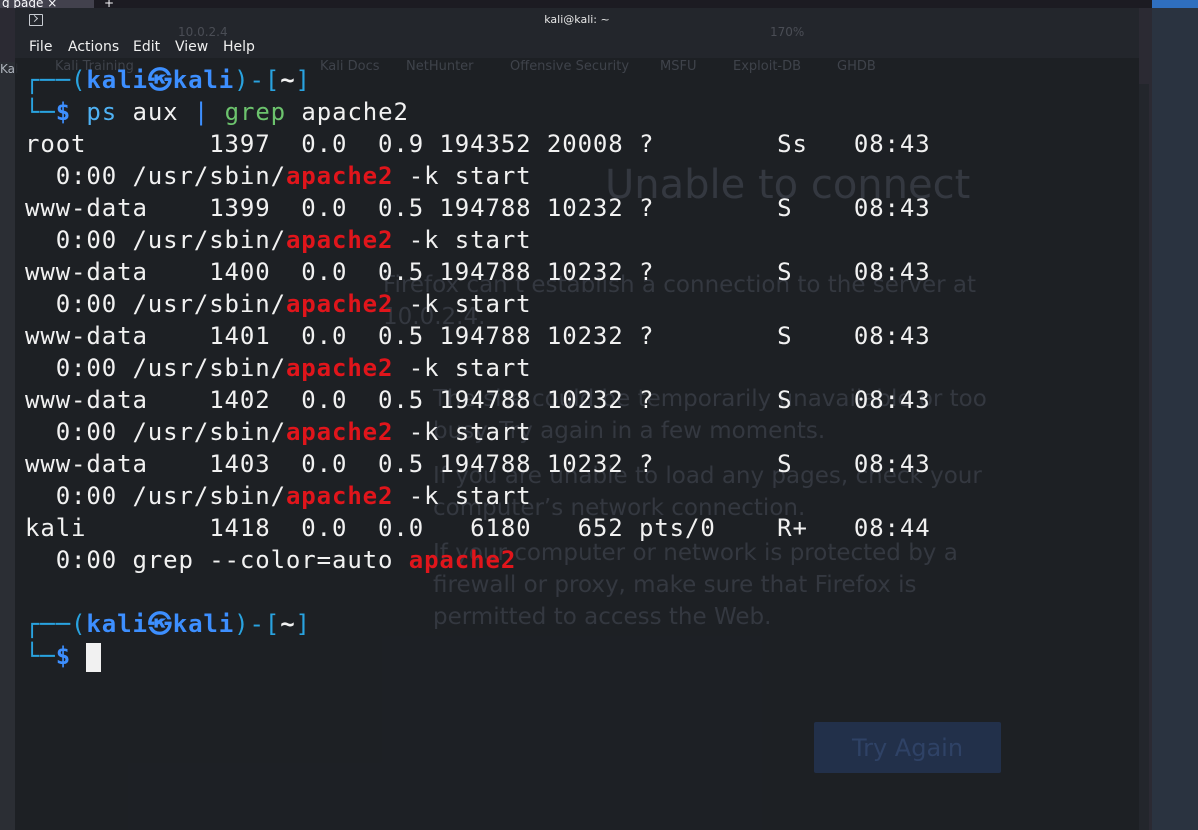  I want to click on terminal-scrollbar, so click(1144, 457).